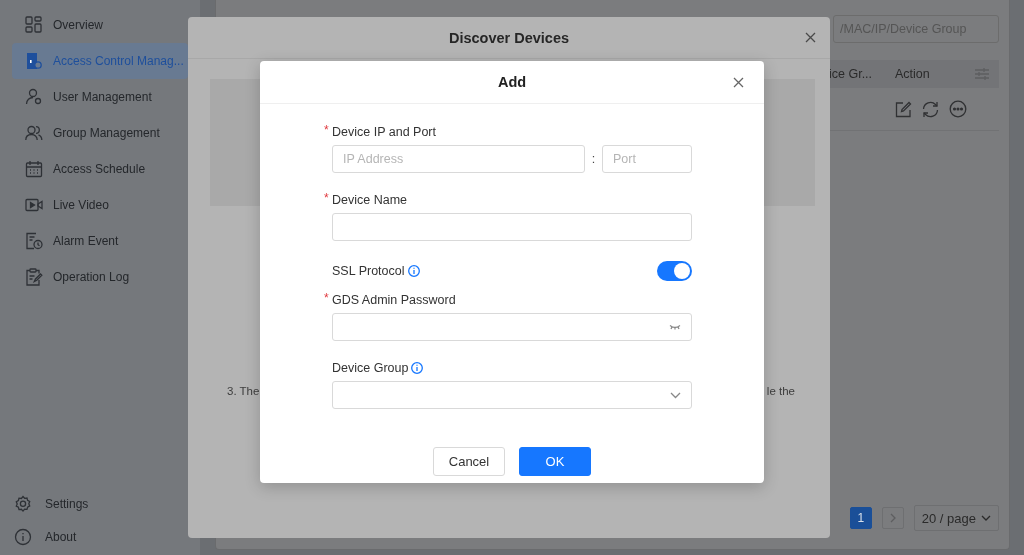 This screenshot has height=555, width=1024. What do you see at coordinates (100, 25) in the screenshot?
I see `sidebar-item: Overview` at bounding box center [100, 25].